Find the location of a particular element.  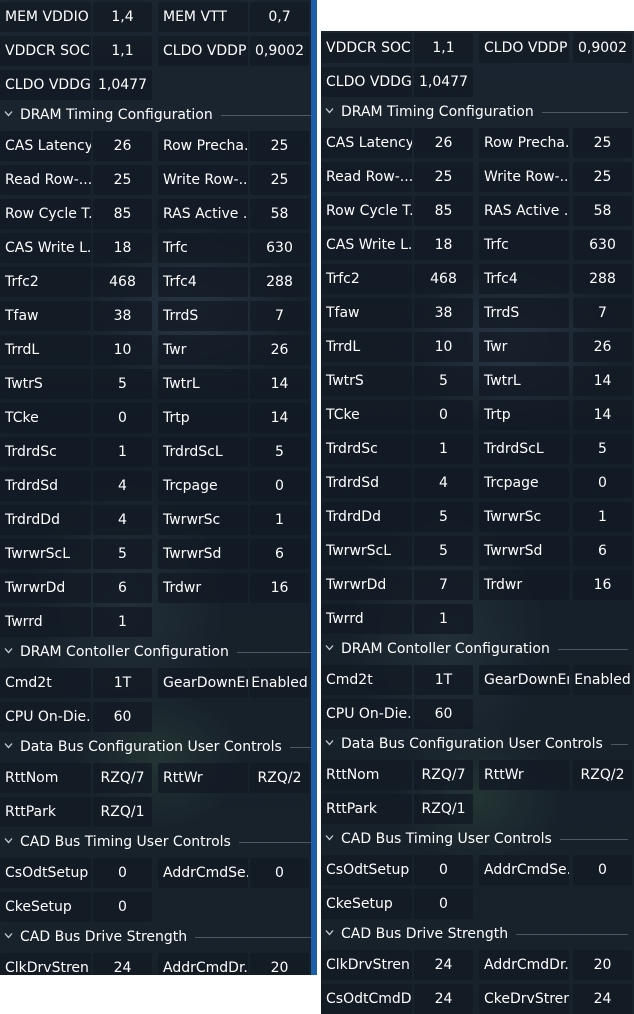

setting-value: 0,7 is located at coordinates (279, 17).